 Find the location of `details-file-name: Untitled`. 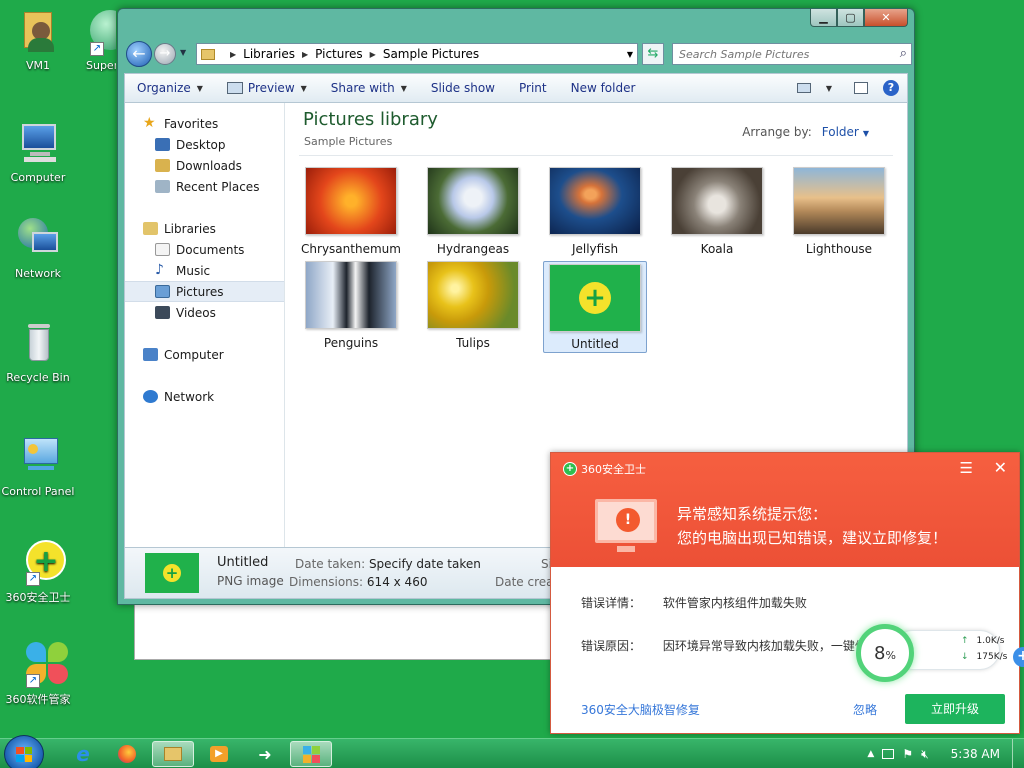

details-file-name: Untitled is located at coordinates (243, 562).